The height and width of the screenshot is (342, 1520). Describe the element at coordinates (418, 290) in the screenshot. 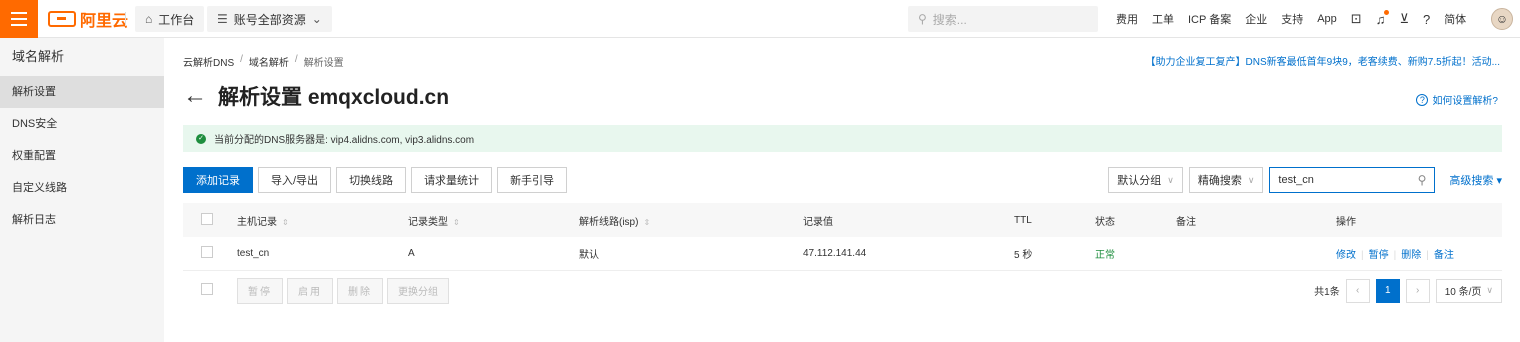

I see `change-group-button: 更换分组` at that location.